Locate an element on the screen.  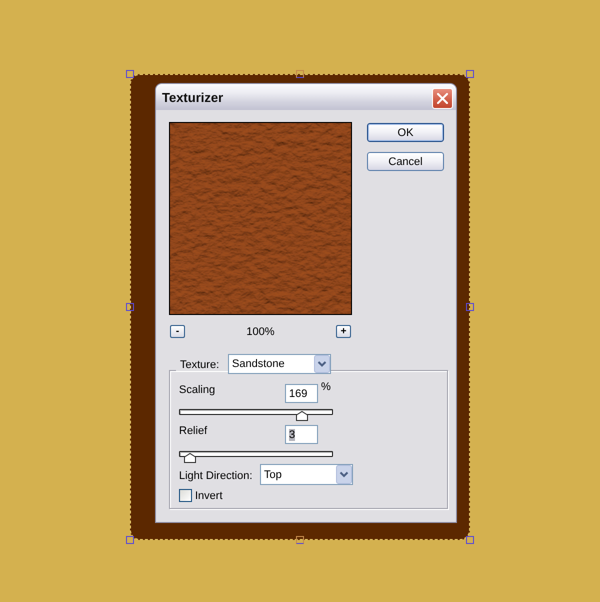
value-field: 169 is located at coordinates (301, 393).